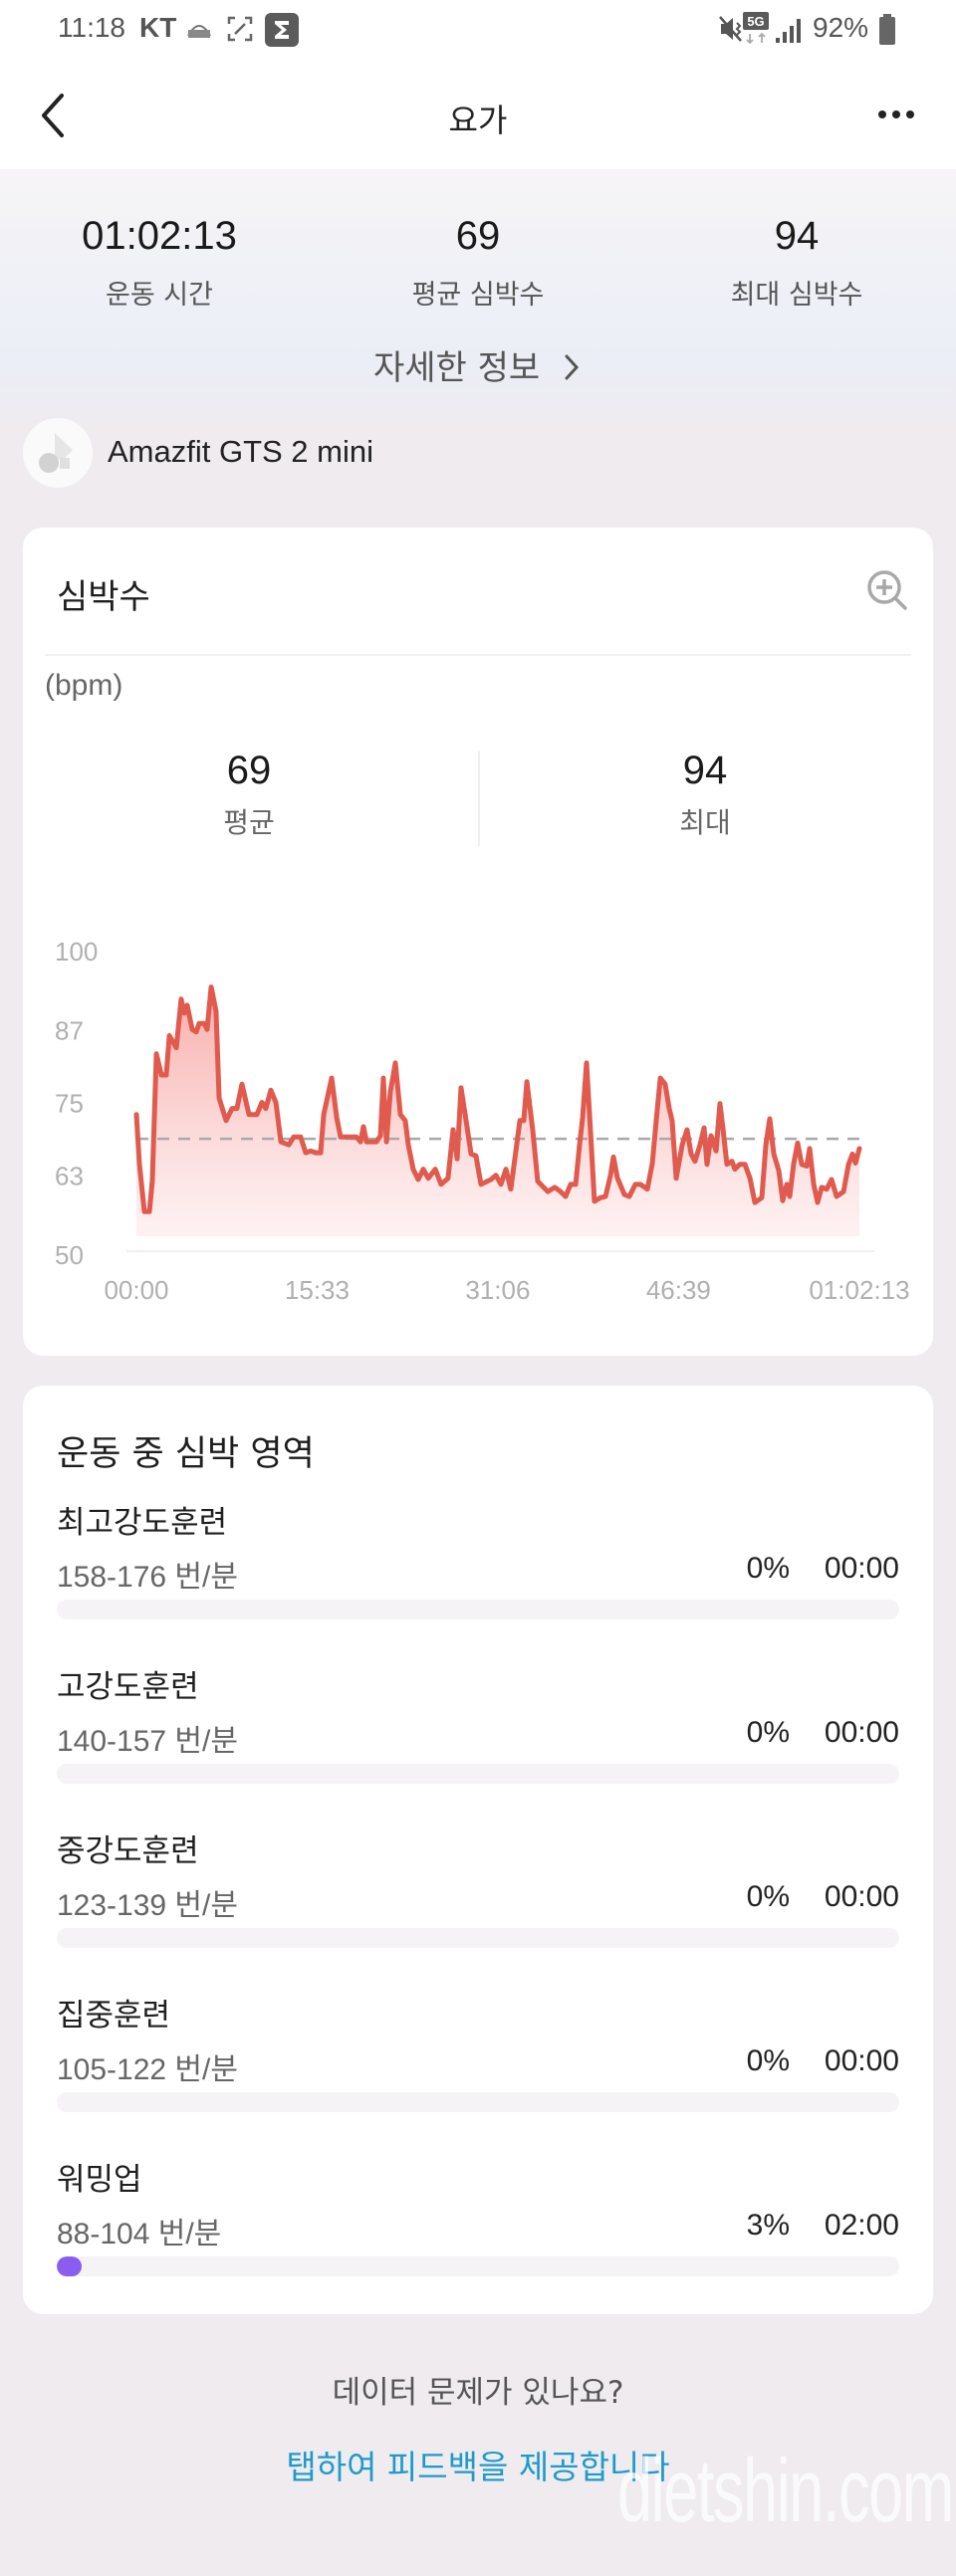  Describe the element at coordinates (456, 368) in the screenshot. I see `details-link-label: 자세한 정보` at that location.